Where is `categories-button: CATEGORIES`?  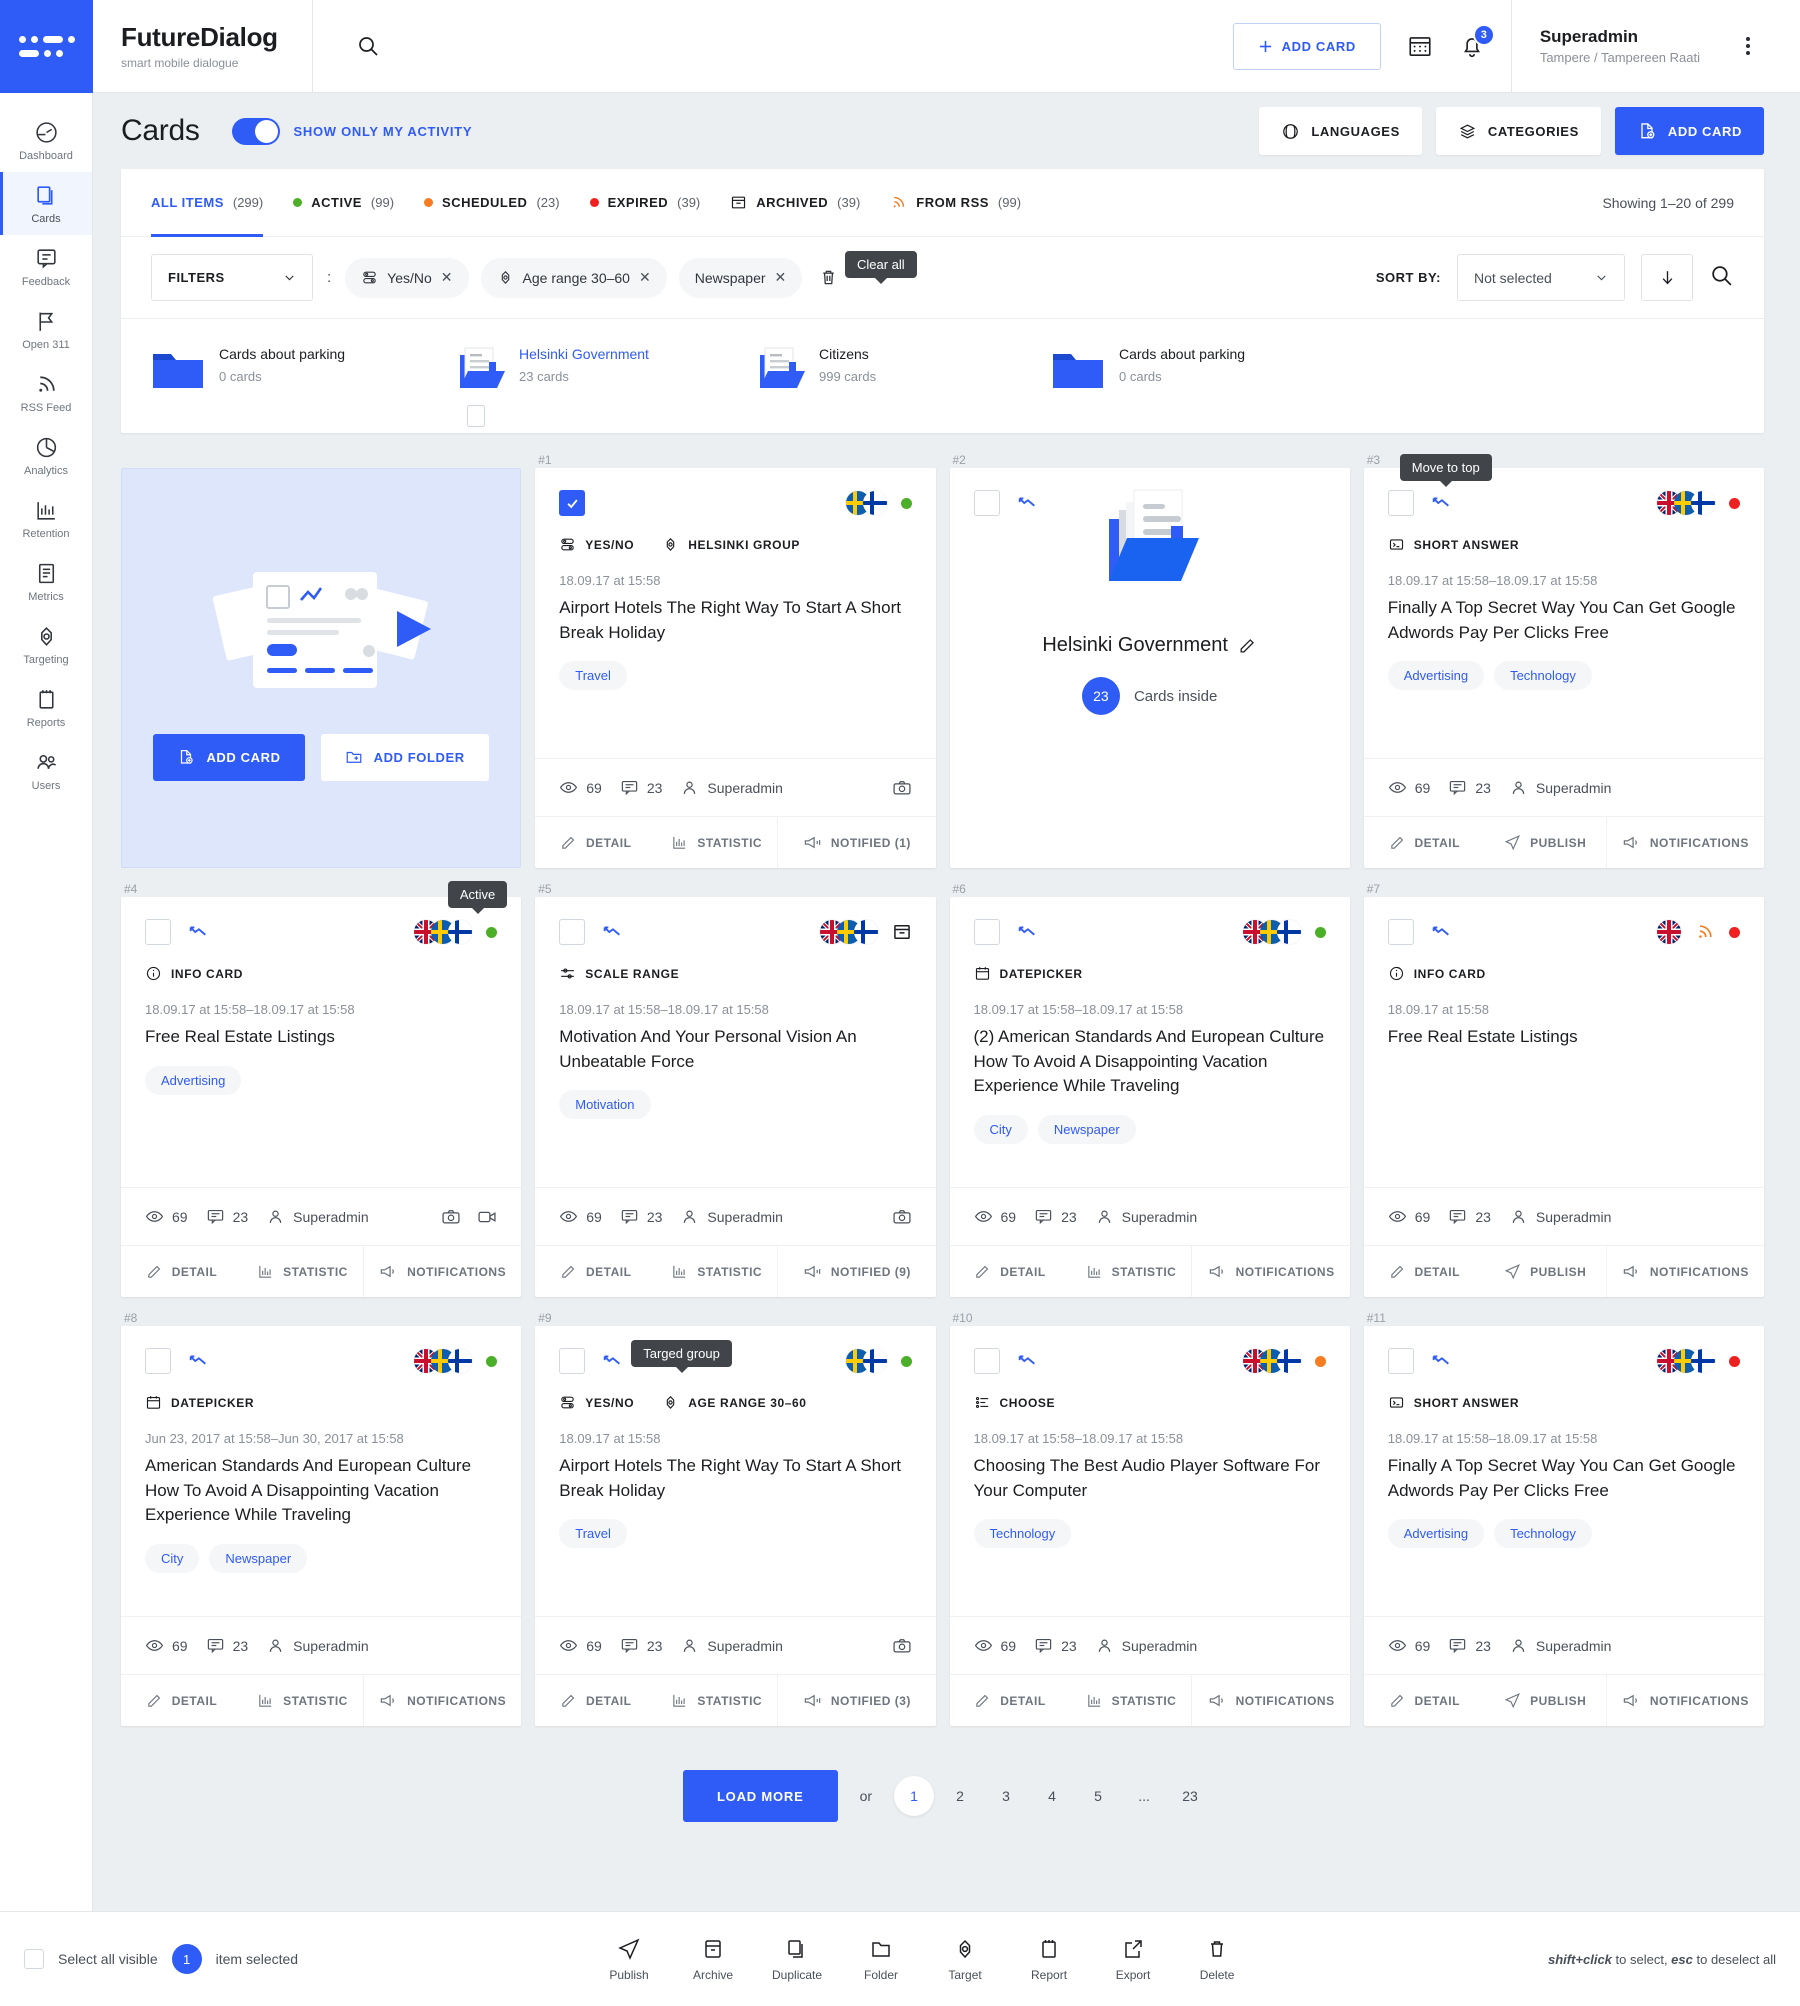
categories-button: CATEGORIES is located at coordinates (1518, 131).